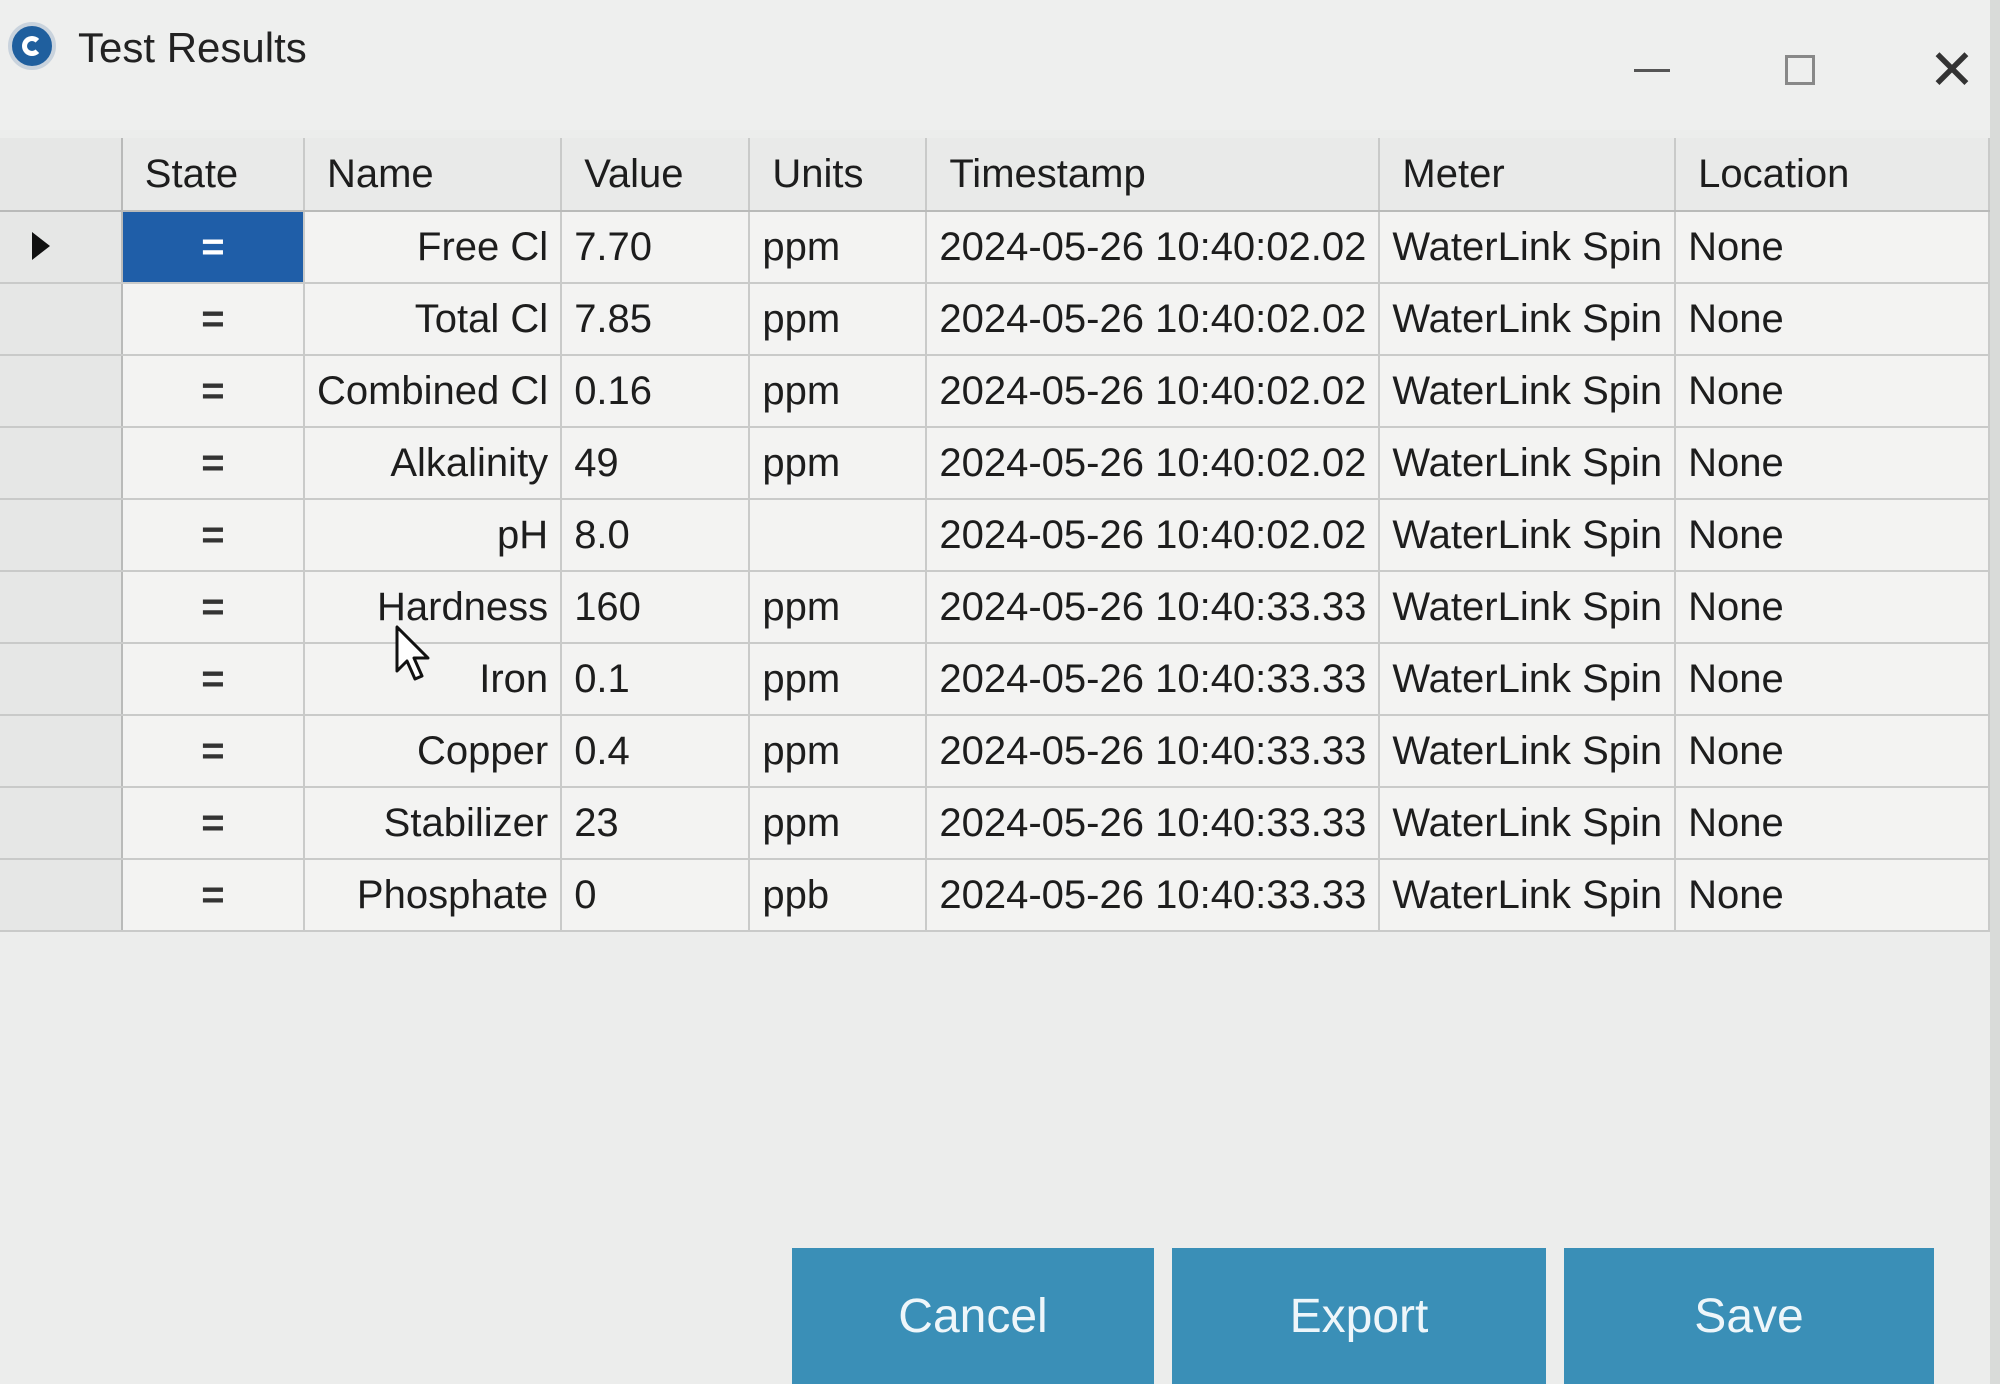 The height and width of the screenshot is (1384, 2000). I want to click on cell-units: ppb, so click(838, 895).